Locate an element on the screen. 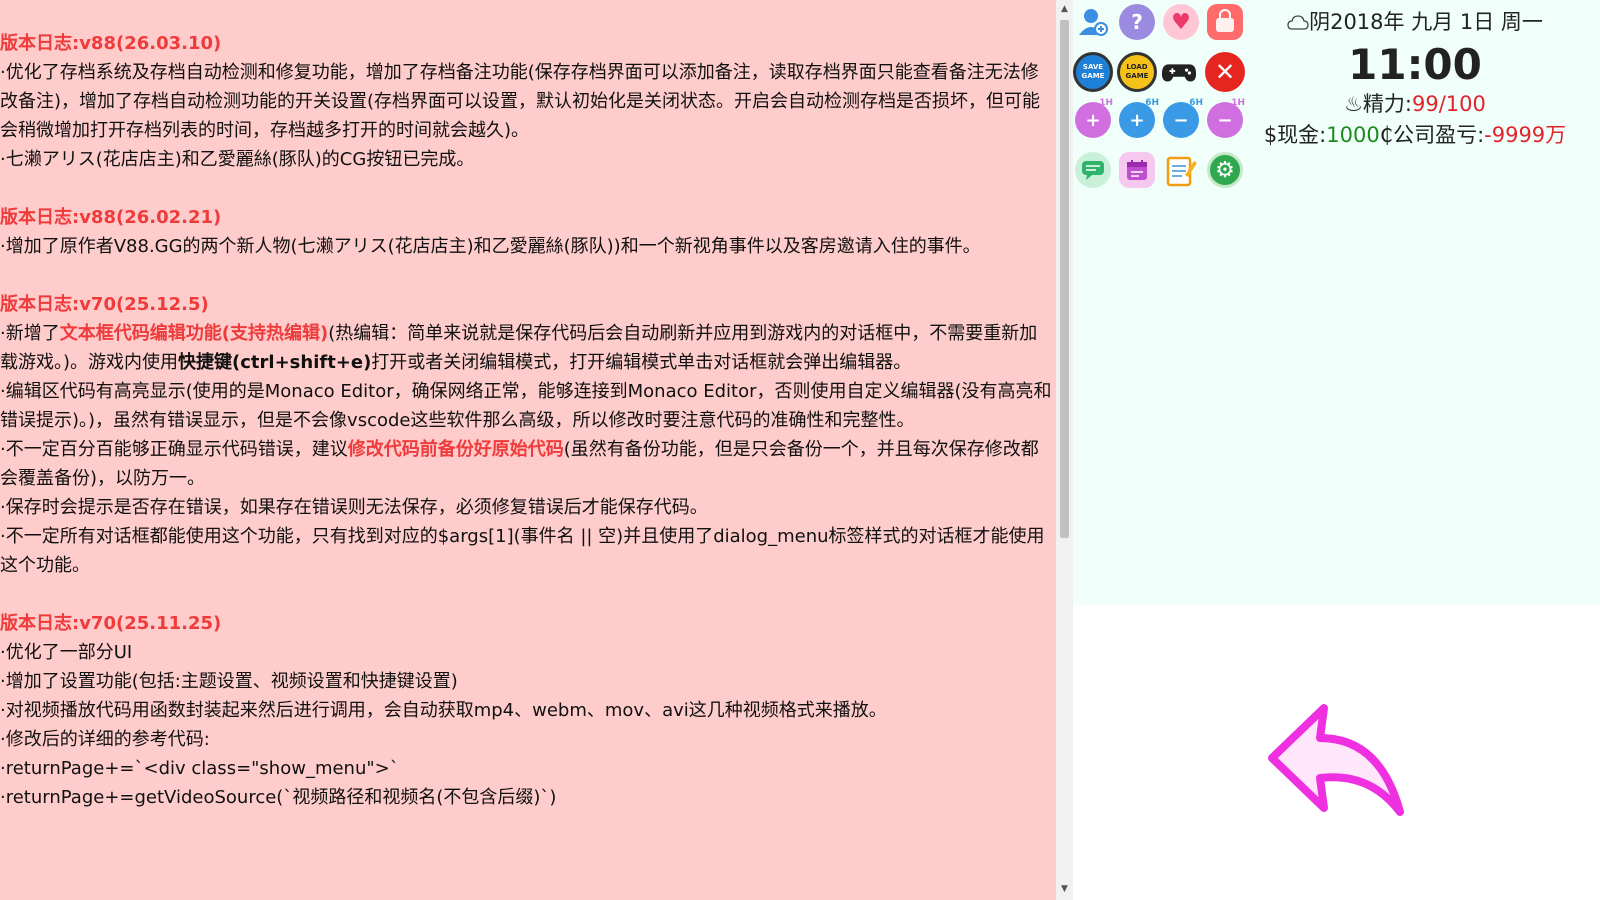 This screenshot has height=900, width=1600. money-line: $现金:1000₵公司盈亏:-9999万 is located at coordinates (1415, 135).